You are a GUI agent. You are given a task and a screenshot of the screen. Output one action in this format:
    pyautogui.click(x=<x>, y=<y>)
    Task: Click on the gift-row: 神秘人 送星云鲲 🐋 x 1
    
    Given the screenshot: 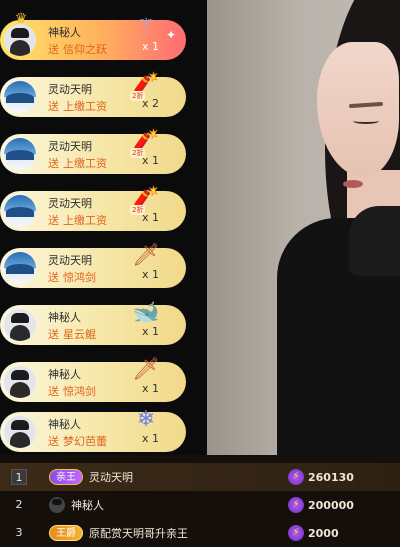 What is the action you would take?
    pyautogui.click(x=93, y=322)
    